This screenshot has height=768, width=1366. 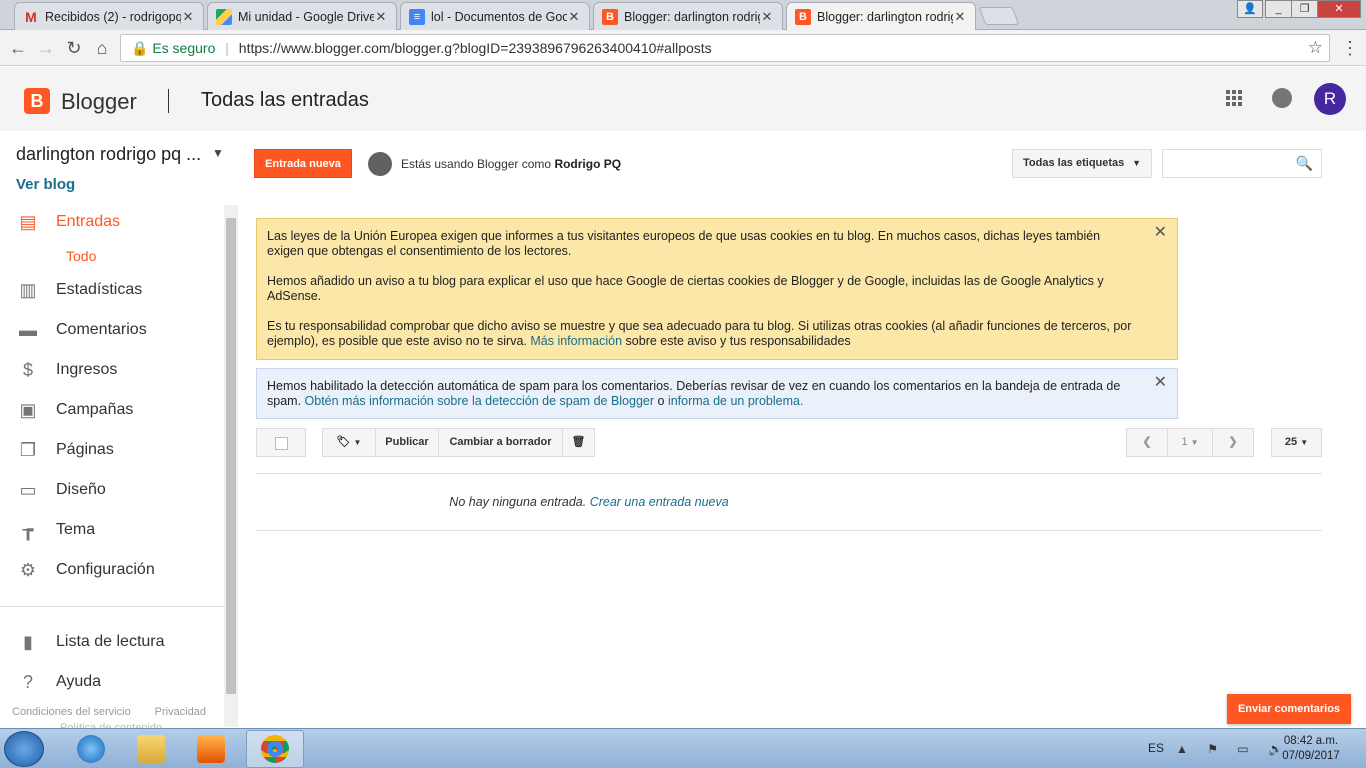 I want to click on taskbar: ES ▲ ⚑ ▭ 🔈 08:42 a.m. 07/09/2017, so click(x=683, y=748).